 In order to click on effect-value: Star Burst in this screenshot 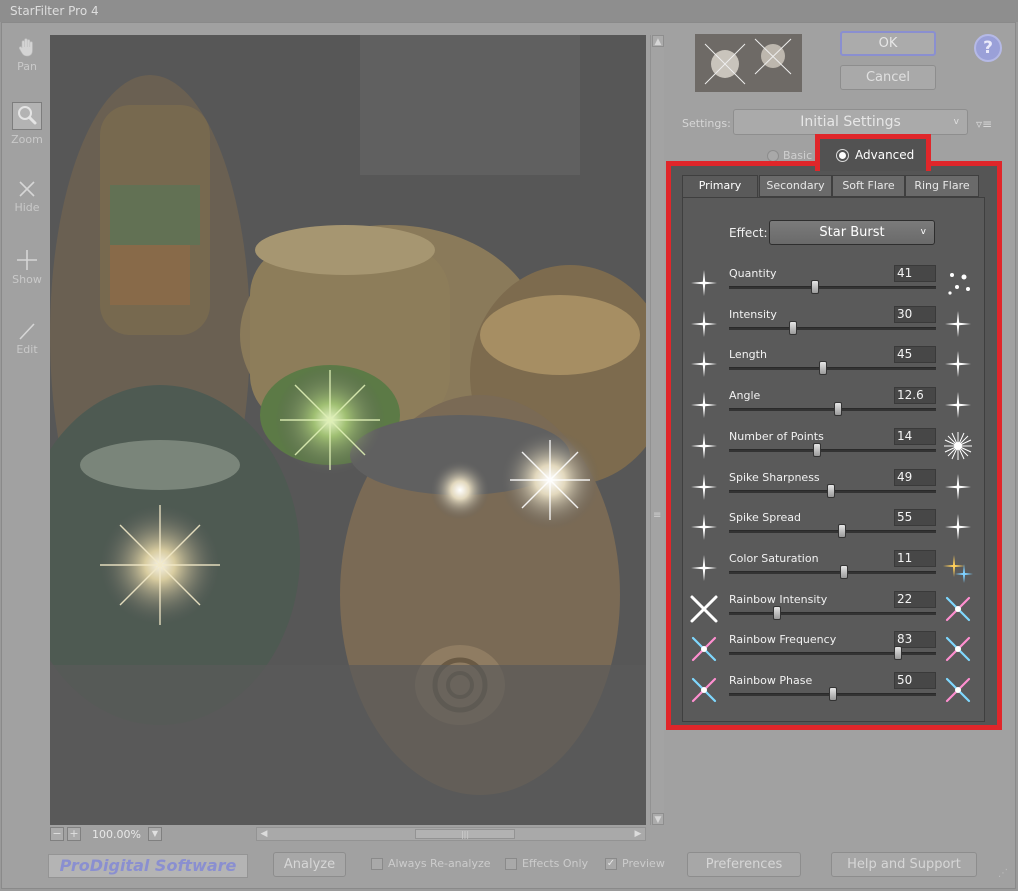, I will do `click(852, 232)`.